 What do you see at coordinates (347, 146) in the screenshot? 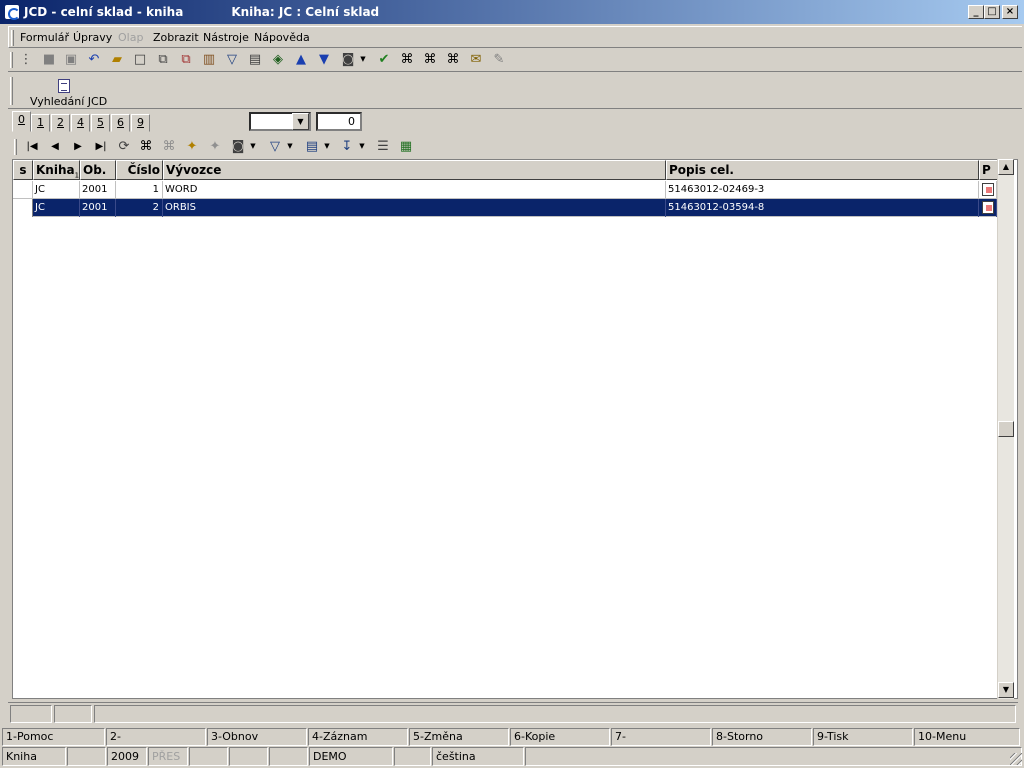
I see `sort-az-icon: ↧` at bounding box center [347, 146].